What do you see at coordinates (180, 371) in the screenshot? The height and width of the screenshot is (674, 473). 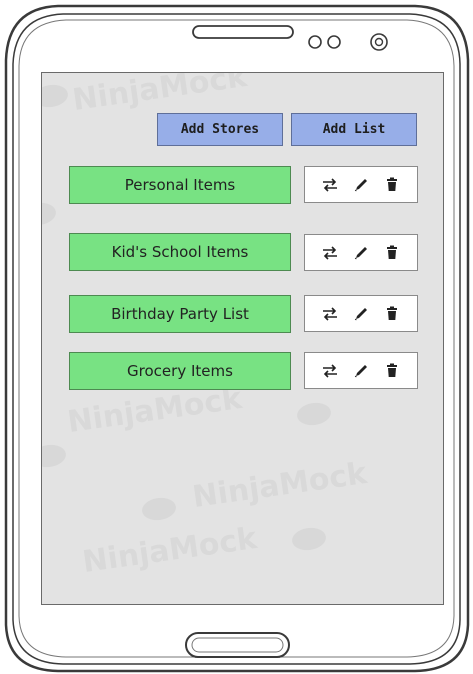 I see `list-item-grocery-items: Grocery Items` at bounding box center [180, 371].